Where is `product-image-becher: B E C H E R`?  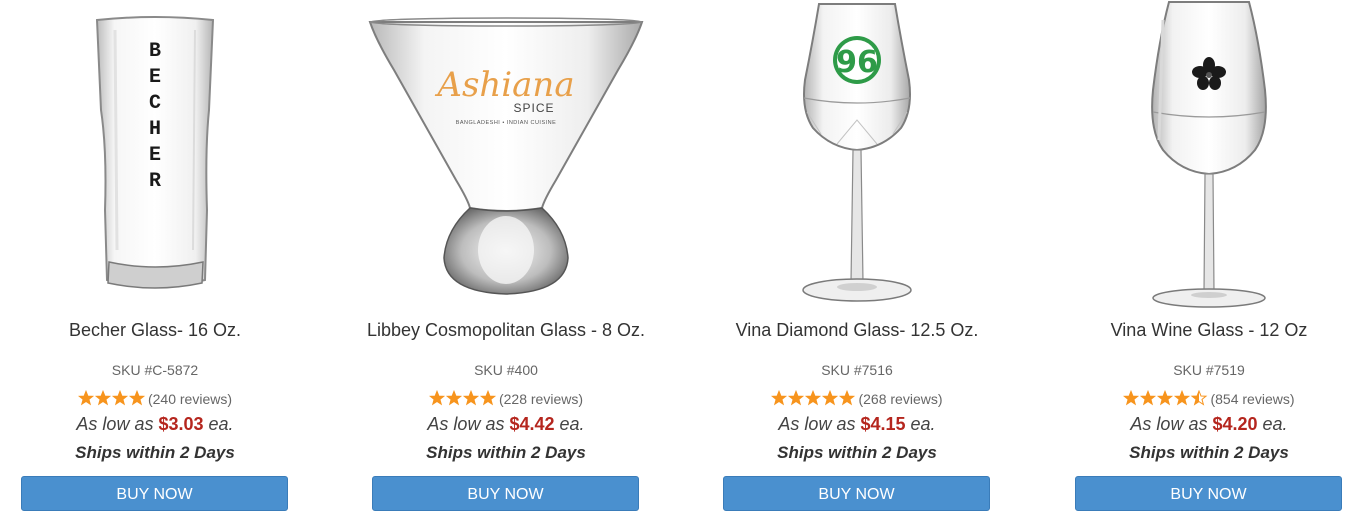
product-image-becher: B E C H E R is located at coordinates (155, 156).